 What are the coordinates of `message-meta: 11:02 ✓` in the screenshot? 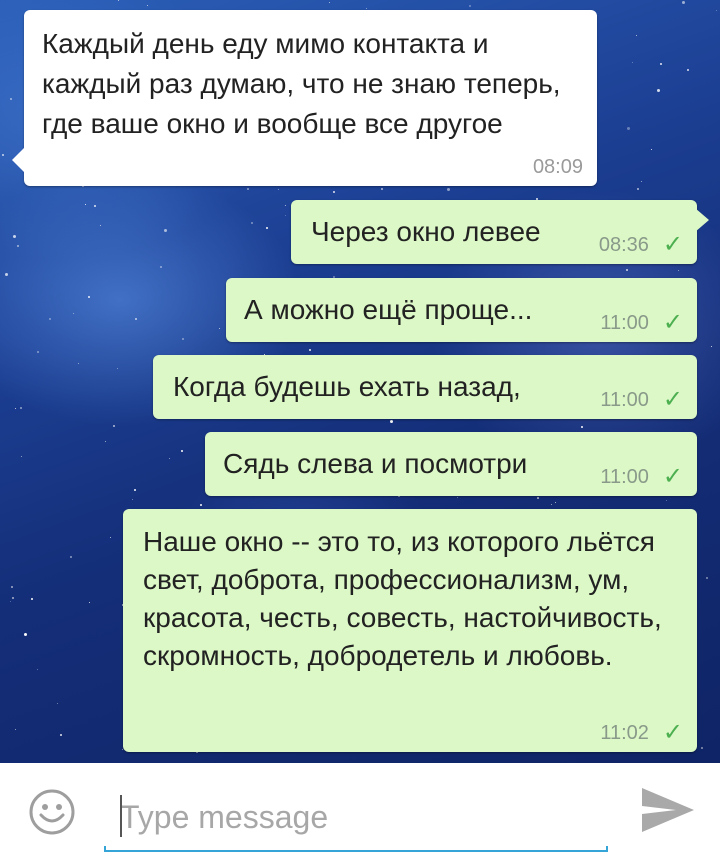 It's located at (641, 732).